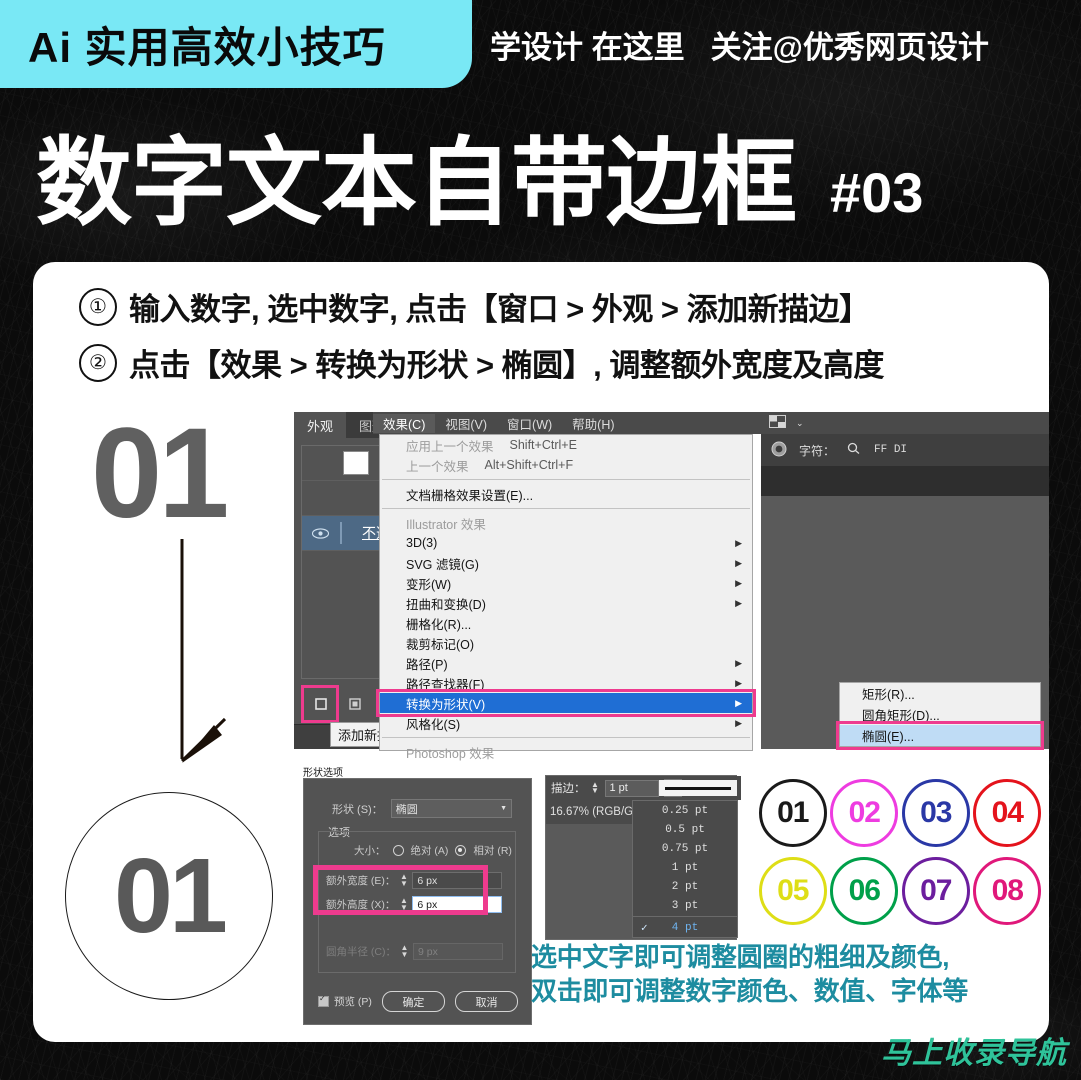 This screenshot has width=1081, height=1080. Describe the element at coordinates (566, 543) in the screenshot. I see `menu-item-3d: 3D(3) ▶` at that location.